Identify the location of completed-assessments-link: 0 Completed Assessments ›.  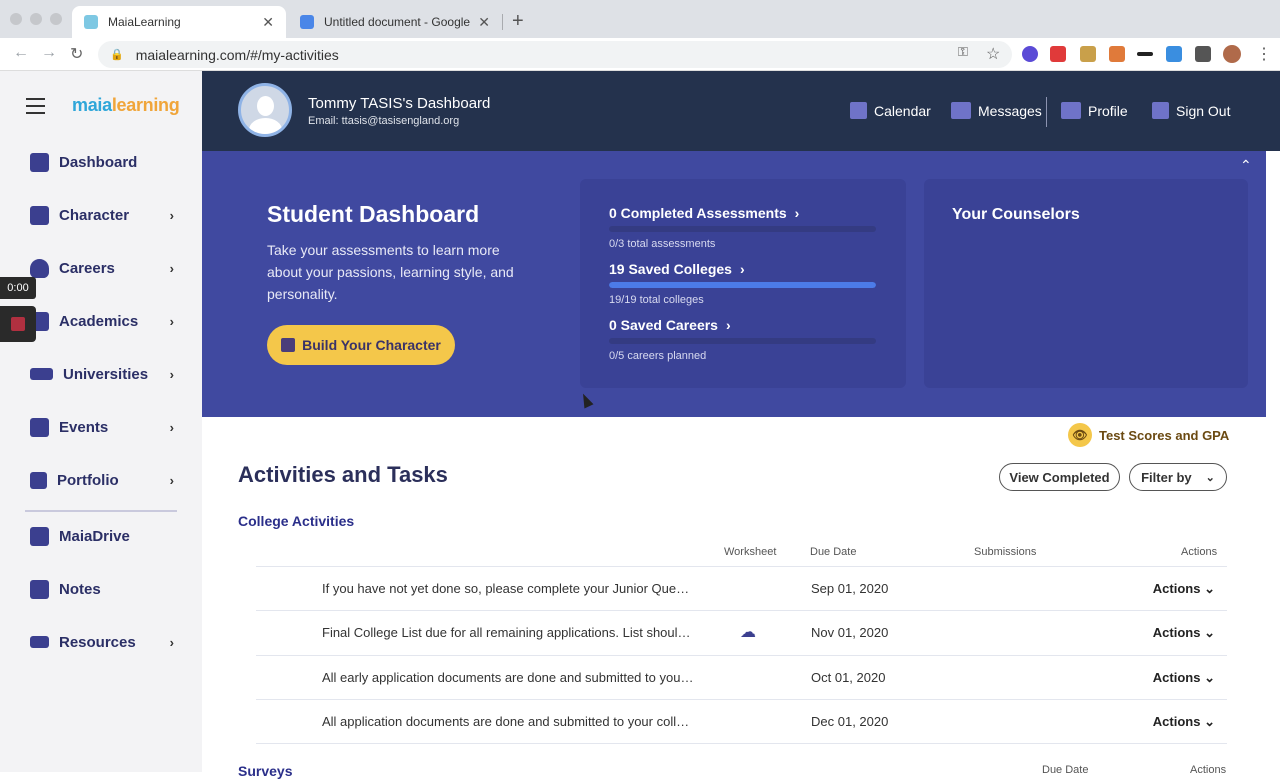
(704, 213).